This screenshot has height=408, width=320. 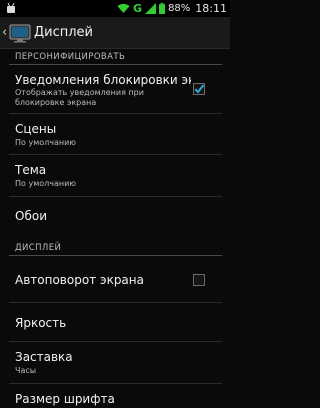 What do you see at coordinates (38, 248) in the screenshot?
I see `section-header-display: ДИСПЛЕЙ` at bounding box center [38, 248].